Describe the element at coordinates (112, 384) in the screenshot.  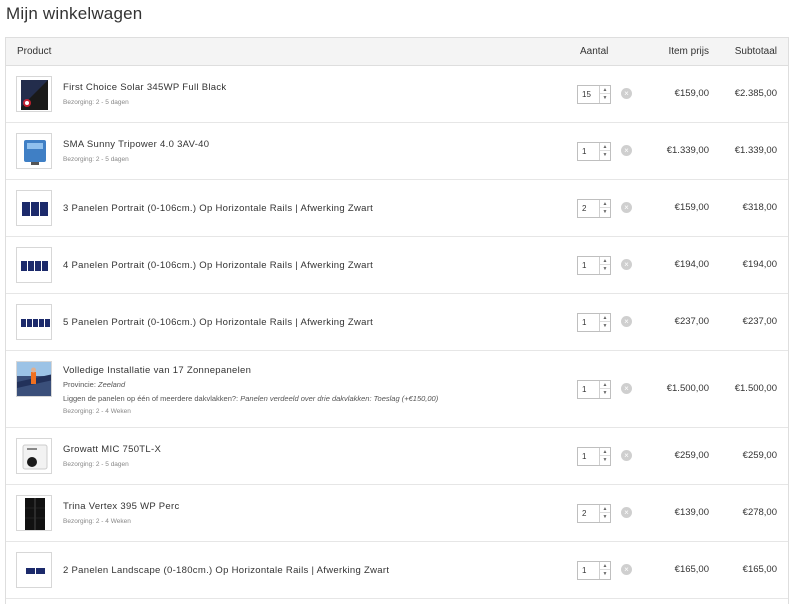
I see `option-value: Zeeland` at that location.